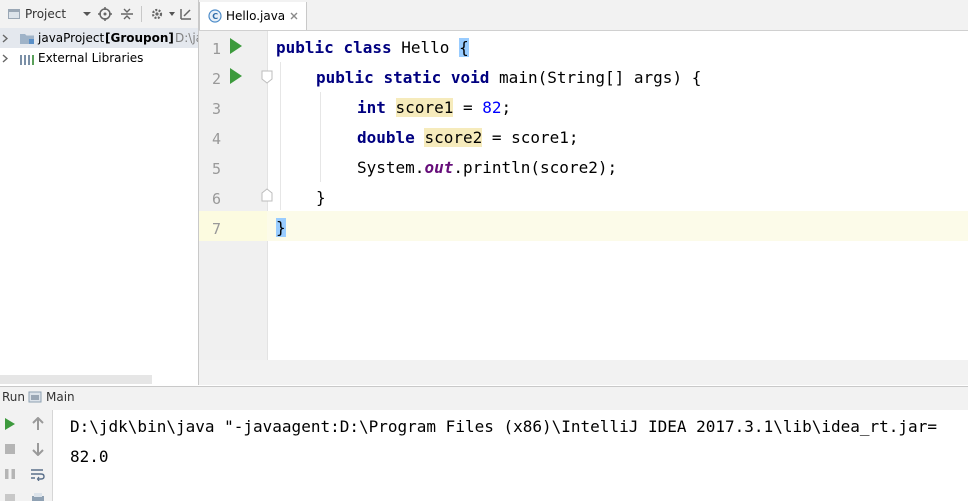 This screenshot has height=501, width=968. I want to click on line-number: 2, so click(216, 79).